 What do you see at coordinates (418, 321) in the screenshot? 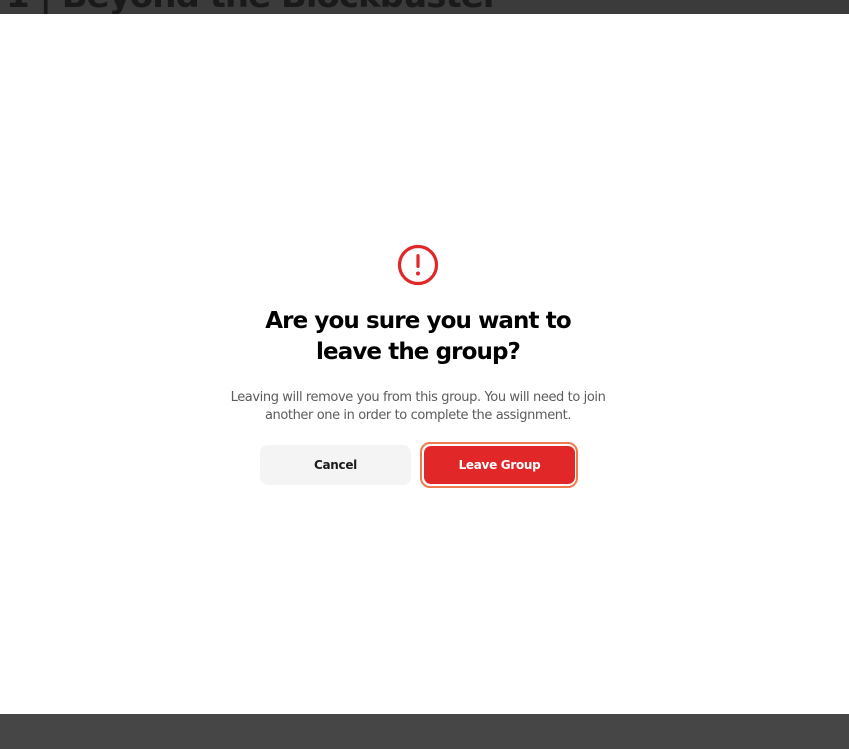
I see `dialog-title-line1: Are you sure you want to` at bounding box center [418, 321].